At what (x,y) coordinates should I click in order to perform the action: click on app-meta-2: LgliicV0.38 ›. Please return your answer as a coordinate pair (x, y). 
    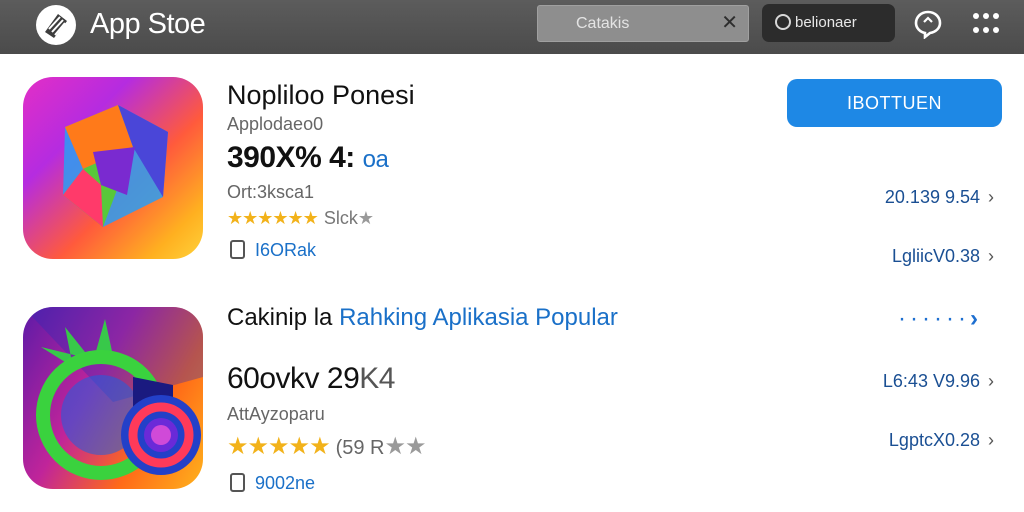
    Looking at the image, I should click on (943, 256).